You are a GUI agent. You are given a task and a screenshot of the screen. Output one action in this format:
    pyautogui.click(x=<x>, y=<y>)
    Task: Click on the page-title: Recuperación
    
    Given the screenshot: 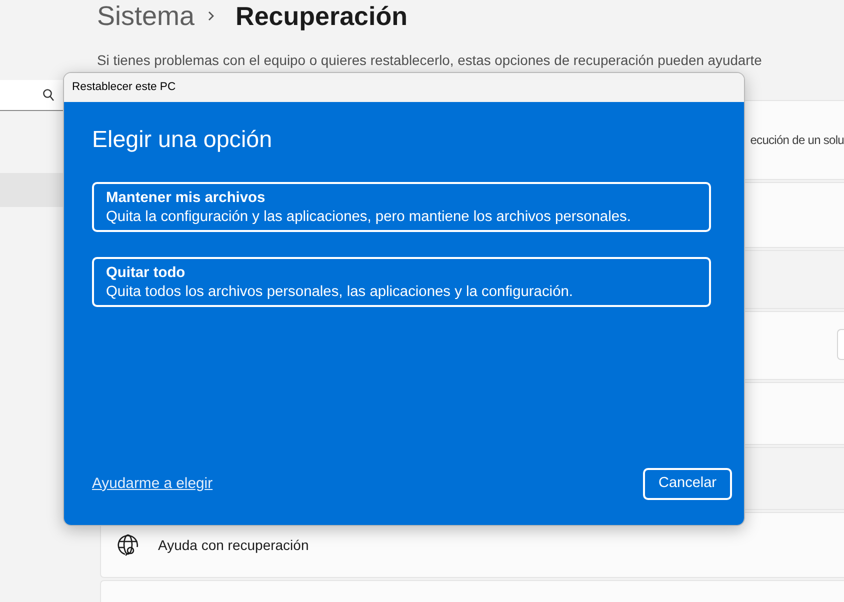 What is the action you would take?
    pyautogui.click(x=322, y=16)
    